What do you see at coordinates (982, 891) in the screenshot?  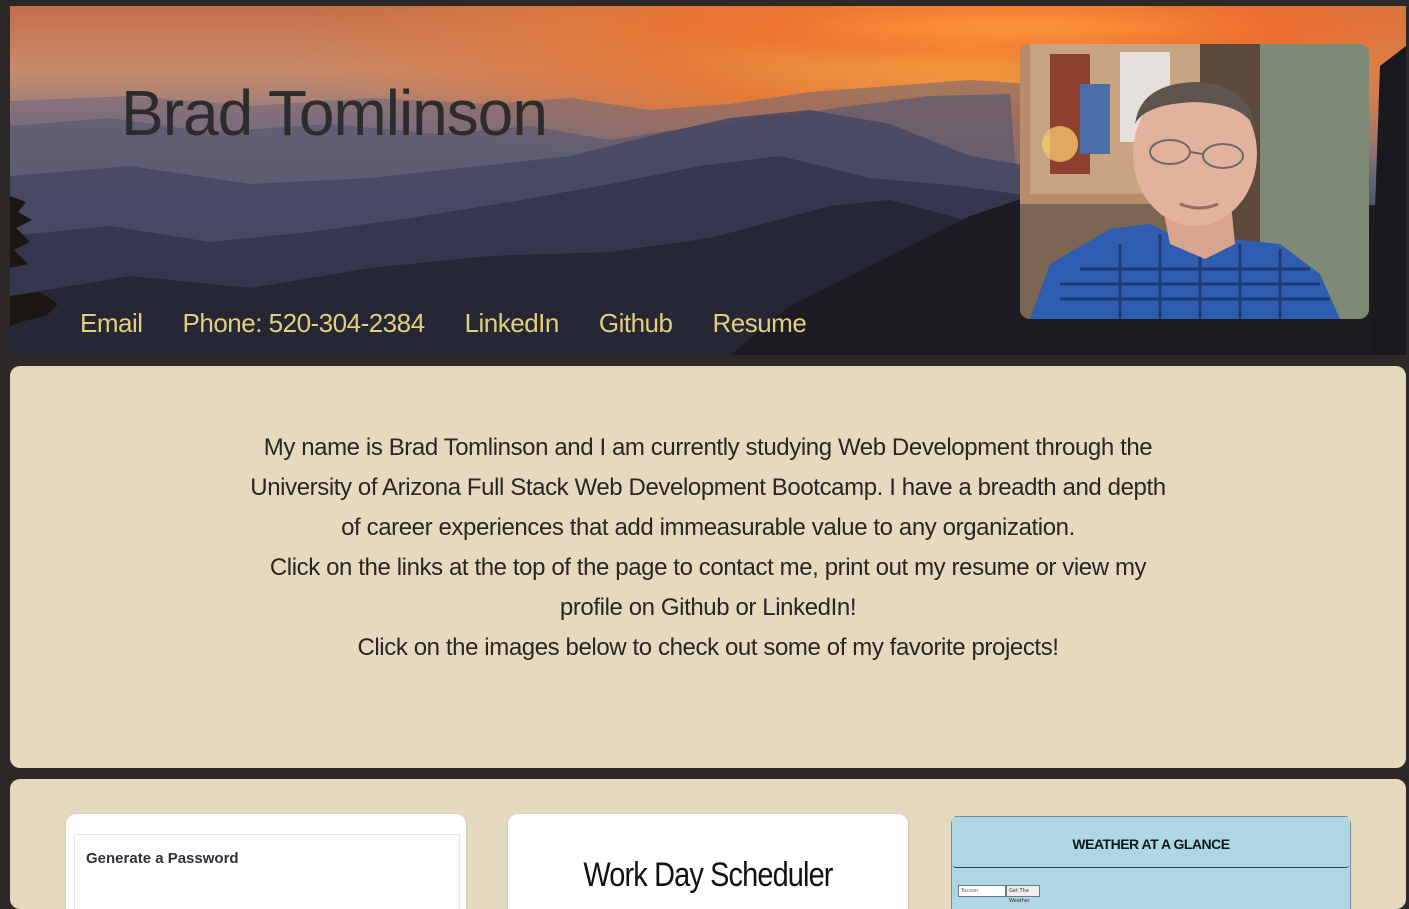 I see `weather-city-input: Tucson` at bounding box center [982, 891].